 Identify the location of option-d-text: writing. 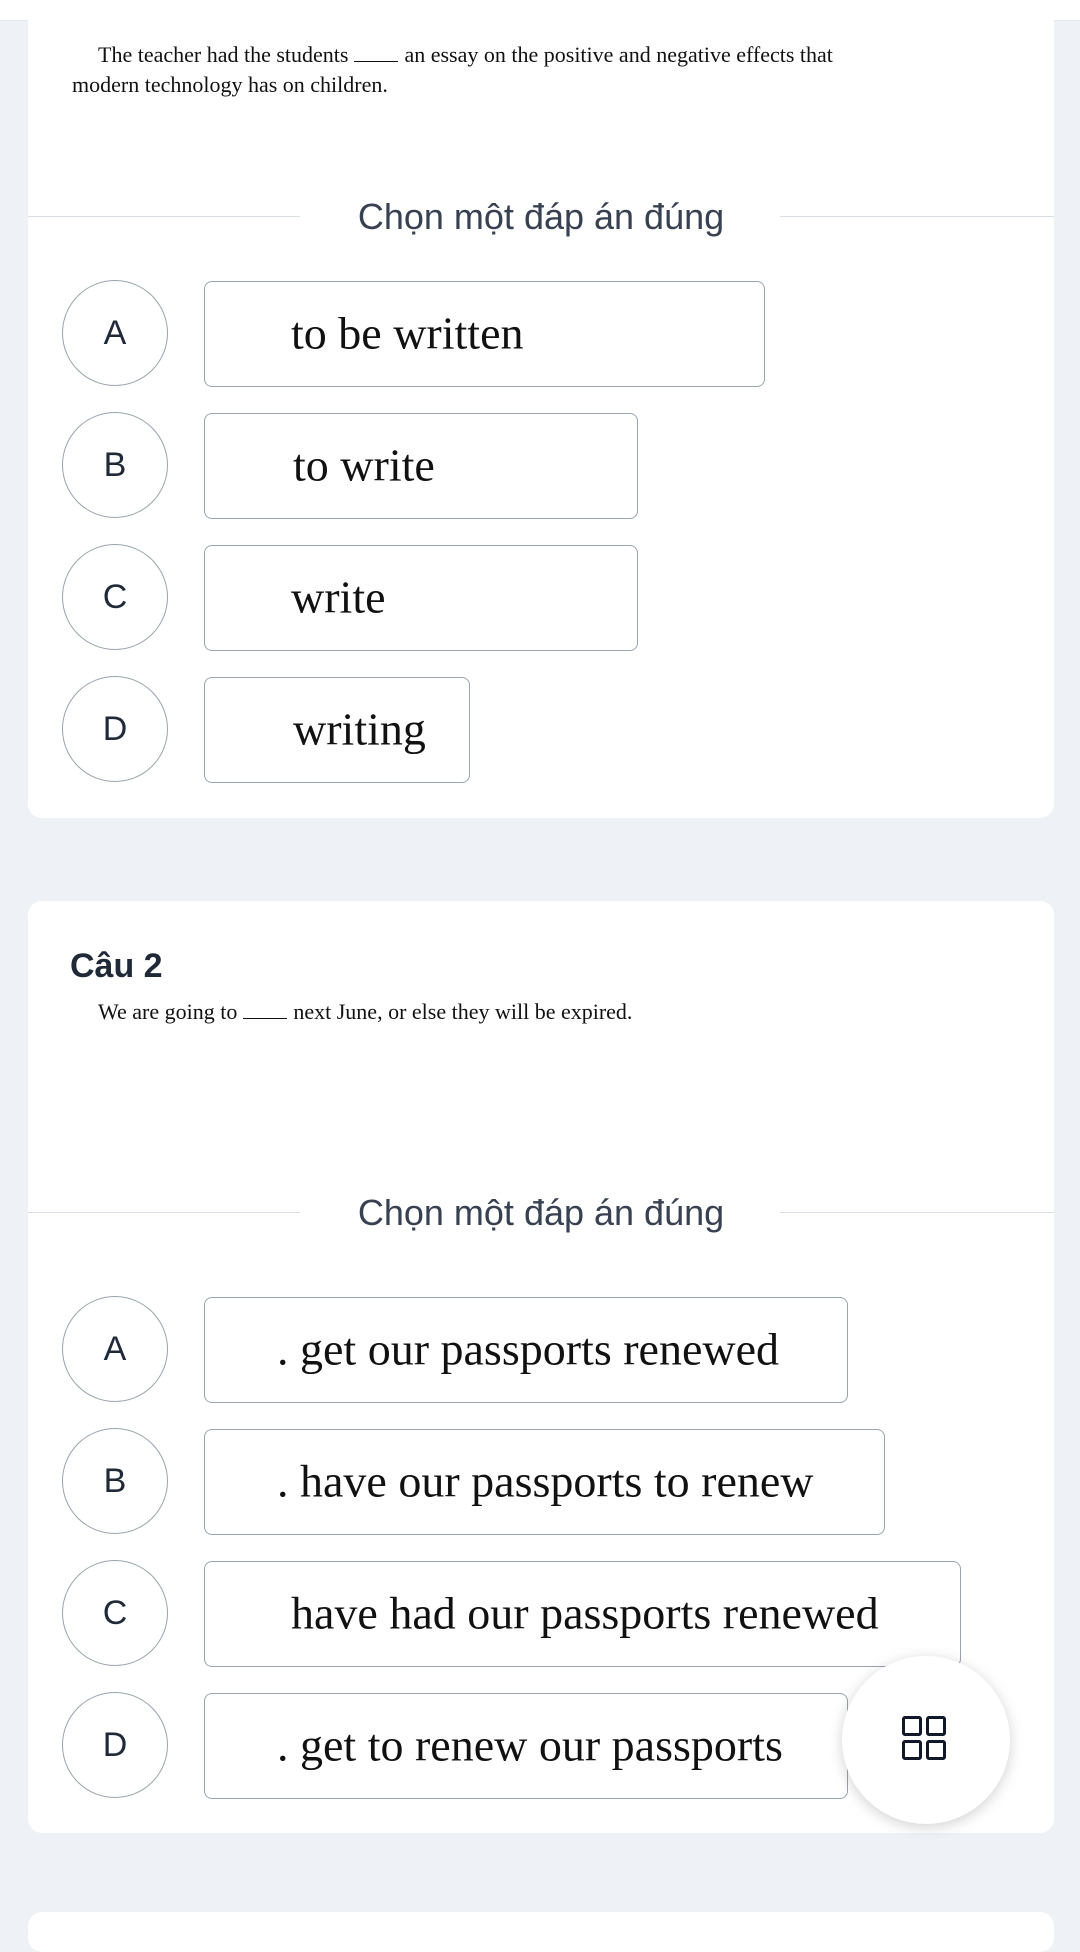
(359, 729).